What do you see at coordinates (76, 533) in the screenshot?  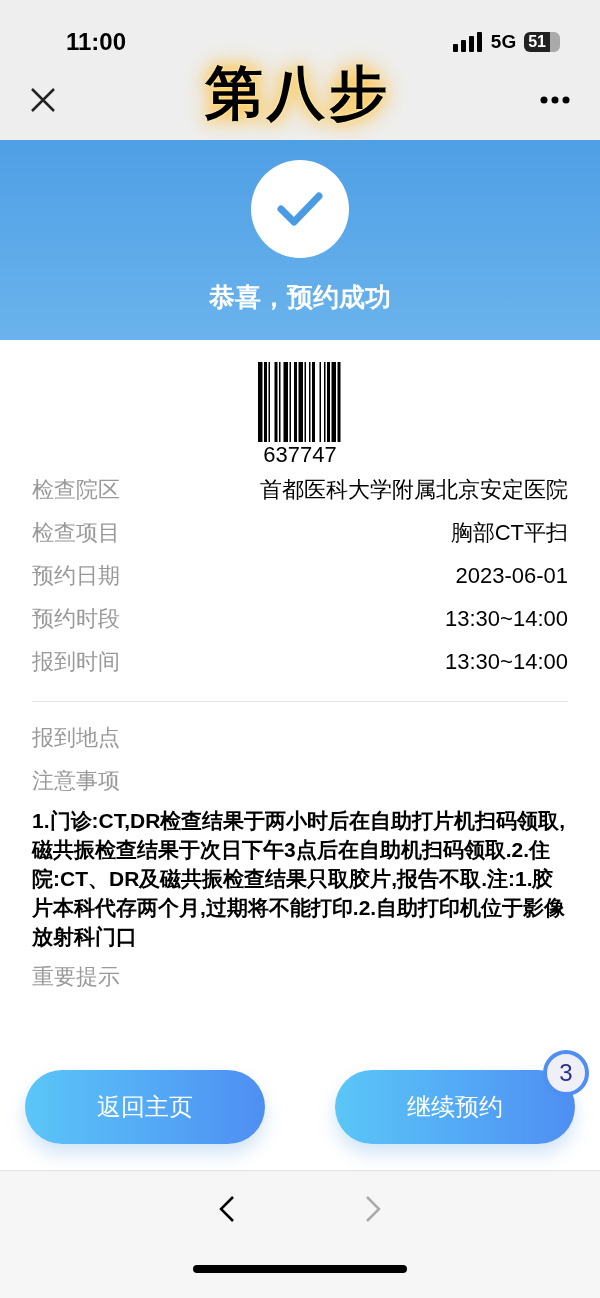 I see `detail-label: 检查项目` at bounding box center [76, 533].